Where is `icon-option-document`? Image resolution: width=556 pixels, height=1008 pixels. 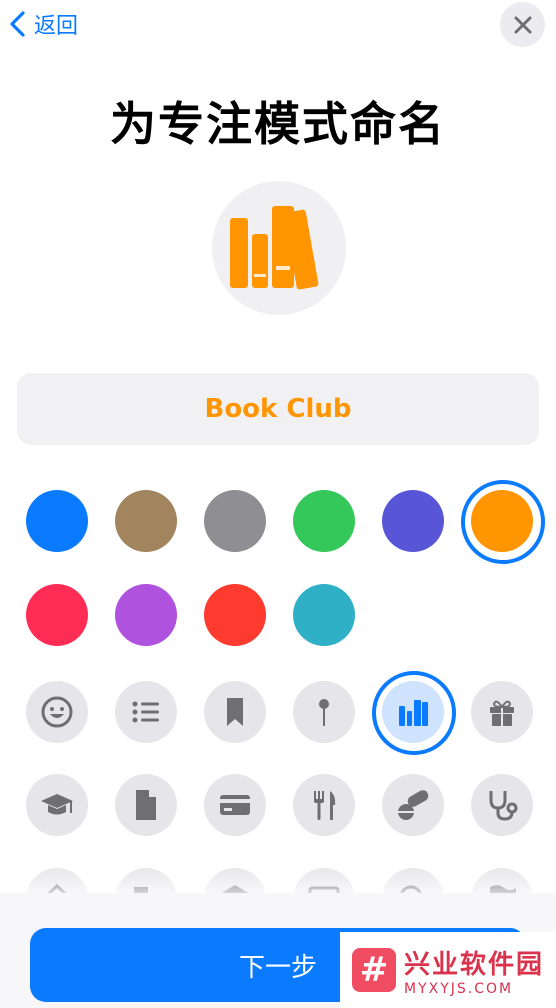
icon-option-document is located at coordinates (146, 805).